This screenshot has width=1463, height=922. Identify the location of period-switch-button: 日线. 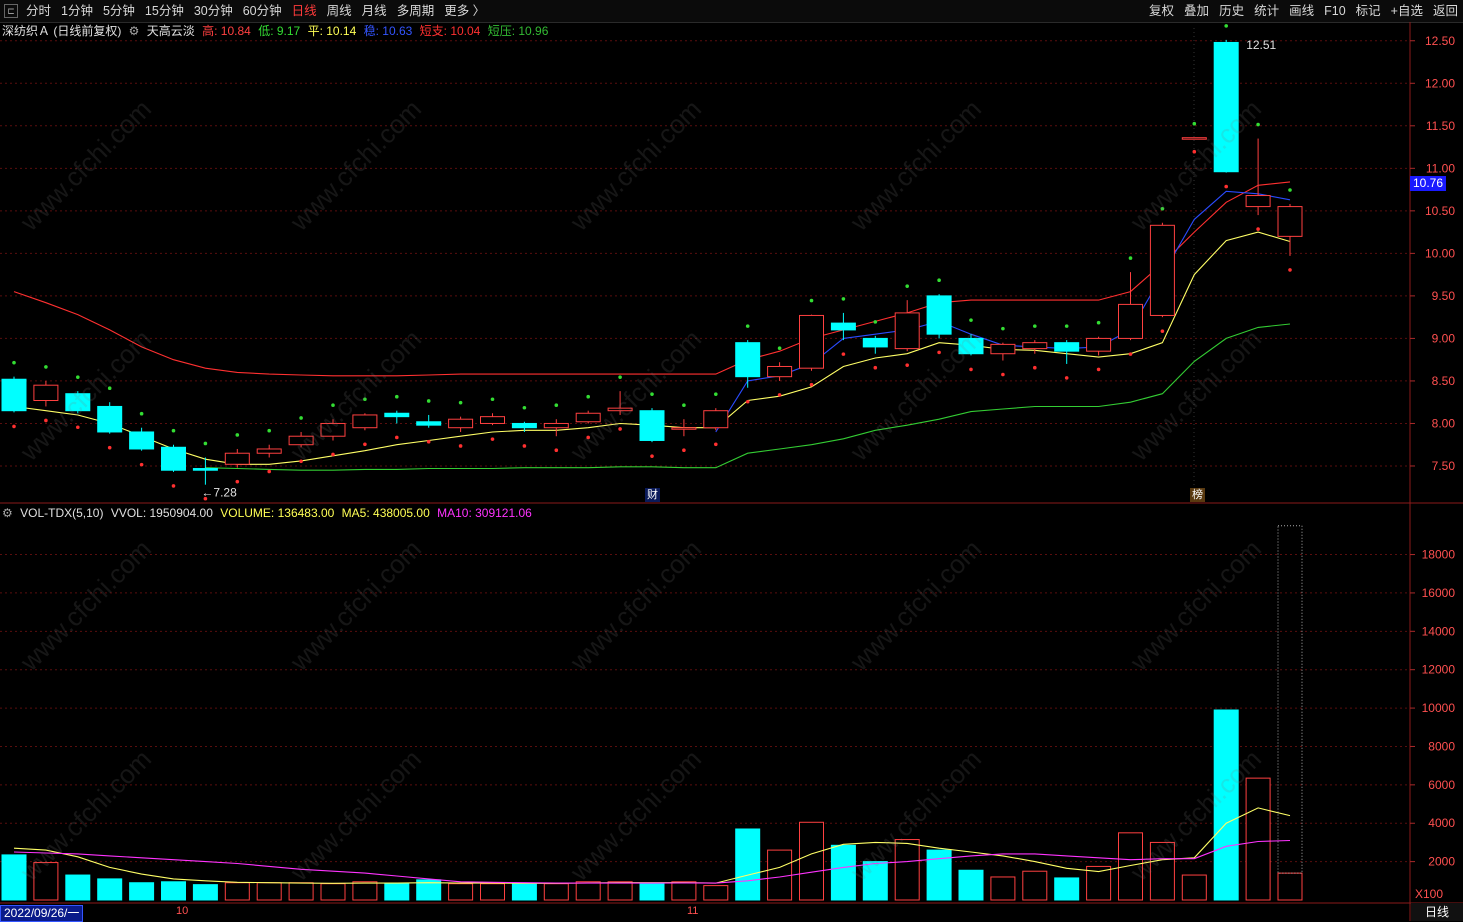
(1437, 912).